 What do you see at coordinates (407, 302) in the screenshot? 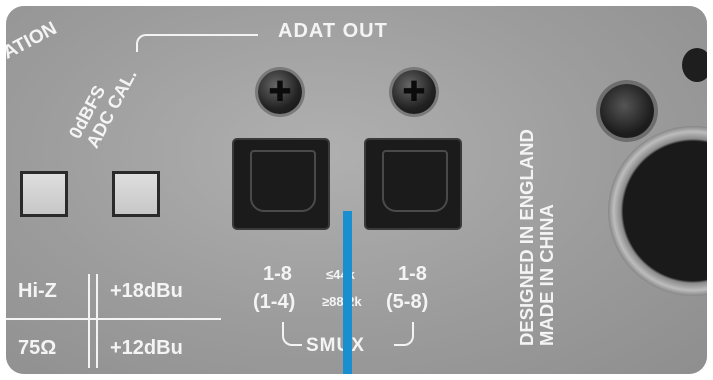
I see `port2-smux: (5-8)` at bounding box center [407, 302].